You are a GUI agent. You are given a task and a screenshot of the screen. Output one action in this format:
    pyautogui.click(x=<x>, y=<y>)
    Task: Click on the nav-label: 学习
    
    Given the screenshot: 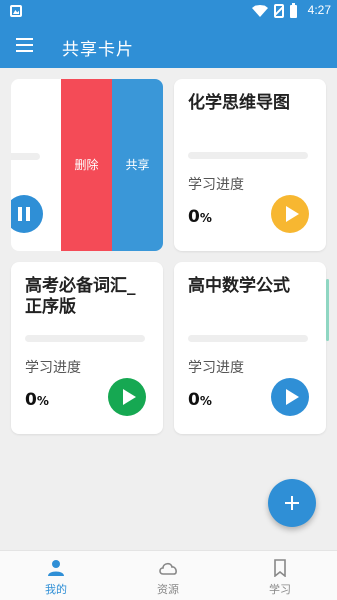 What is the action you would take?
    pyautogui.click(x=280, y=589)
    